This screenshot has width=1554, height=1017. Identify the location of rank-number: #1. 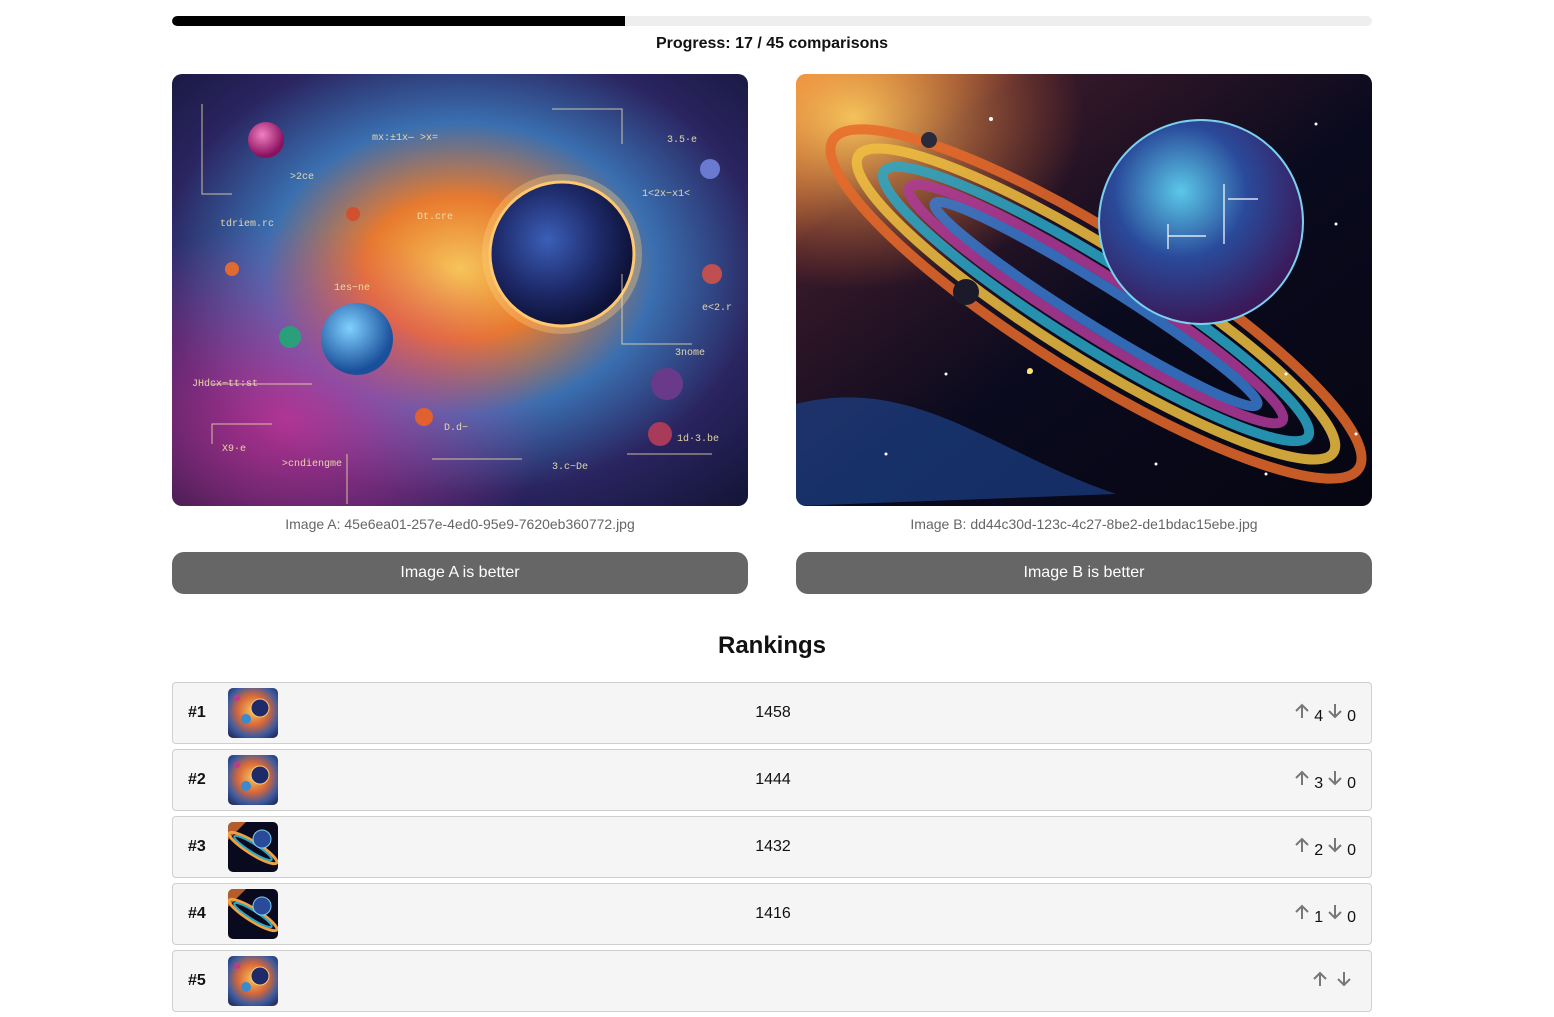
(197, 712).